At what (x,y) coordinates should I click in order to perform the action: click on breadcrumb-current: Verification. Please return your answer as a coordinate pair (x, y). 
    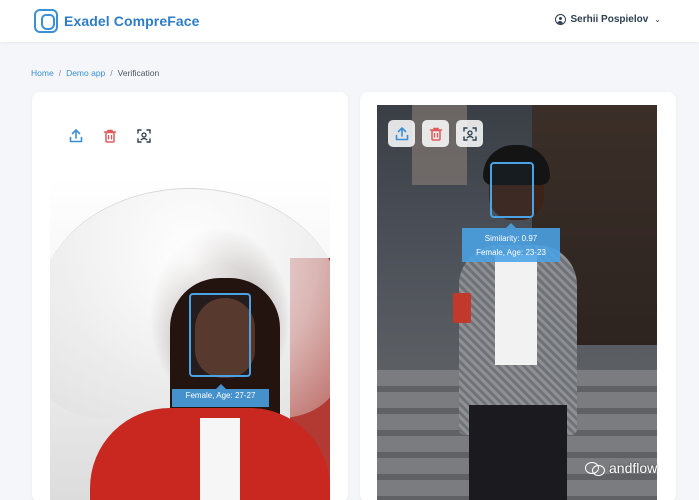
    Looking at the image, I should click on (138, 73).